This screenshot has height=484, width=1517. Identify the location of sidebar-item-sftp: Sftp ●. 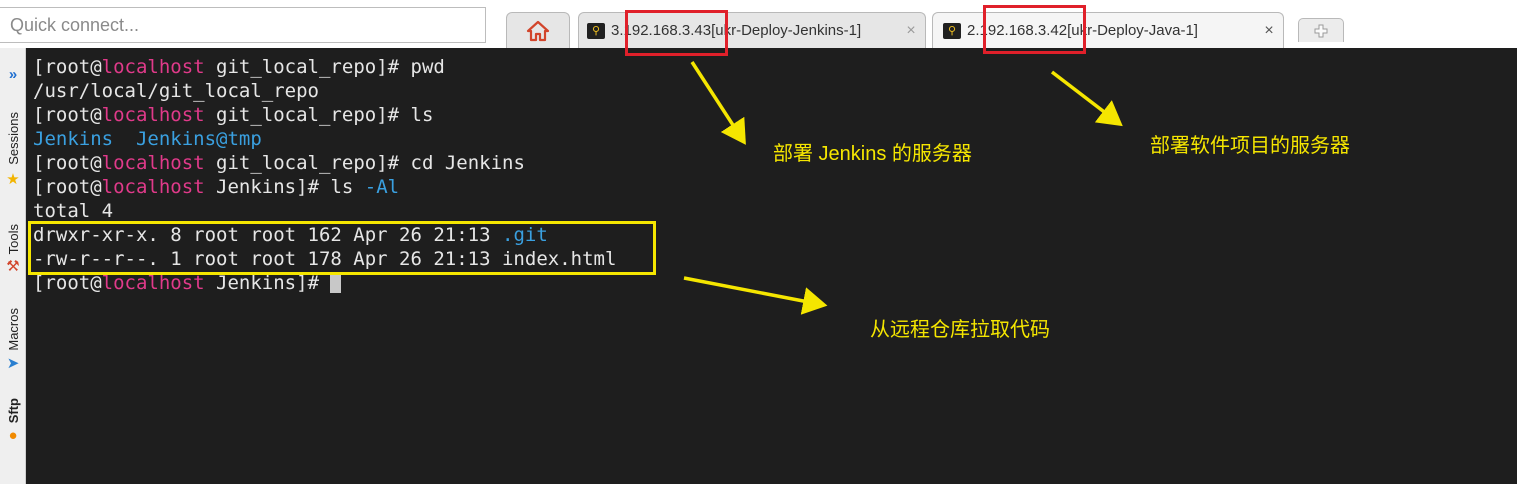
(13, 421).